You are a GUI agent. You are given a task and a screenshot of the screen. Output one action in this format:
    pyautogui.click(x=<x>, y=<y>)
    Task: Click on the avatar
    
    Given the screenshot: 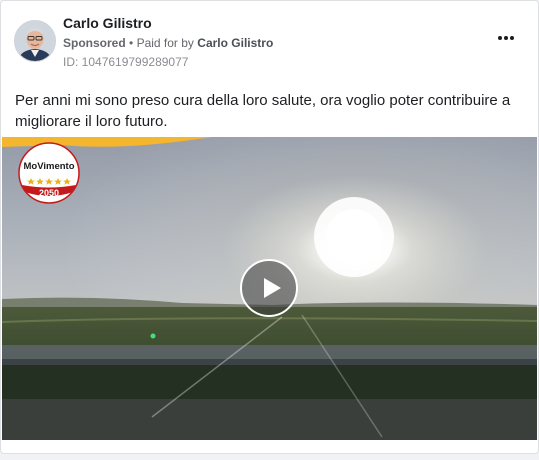 What is the action you would take?
    pyautogui.click(x=35, y=41)
    